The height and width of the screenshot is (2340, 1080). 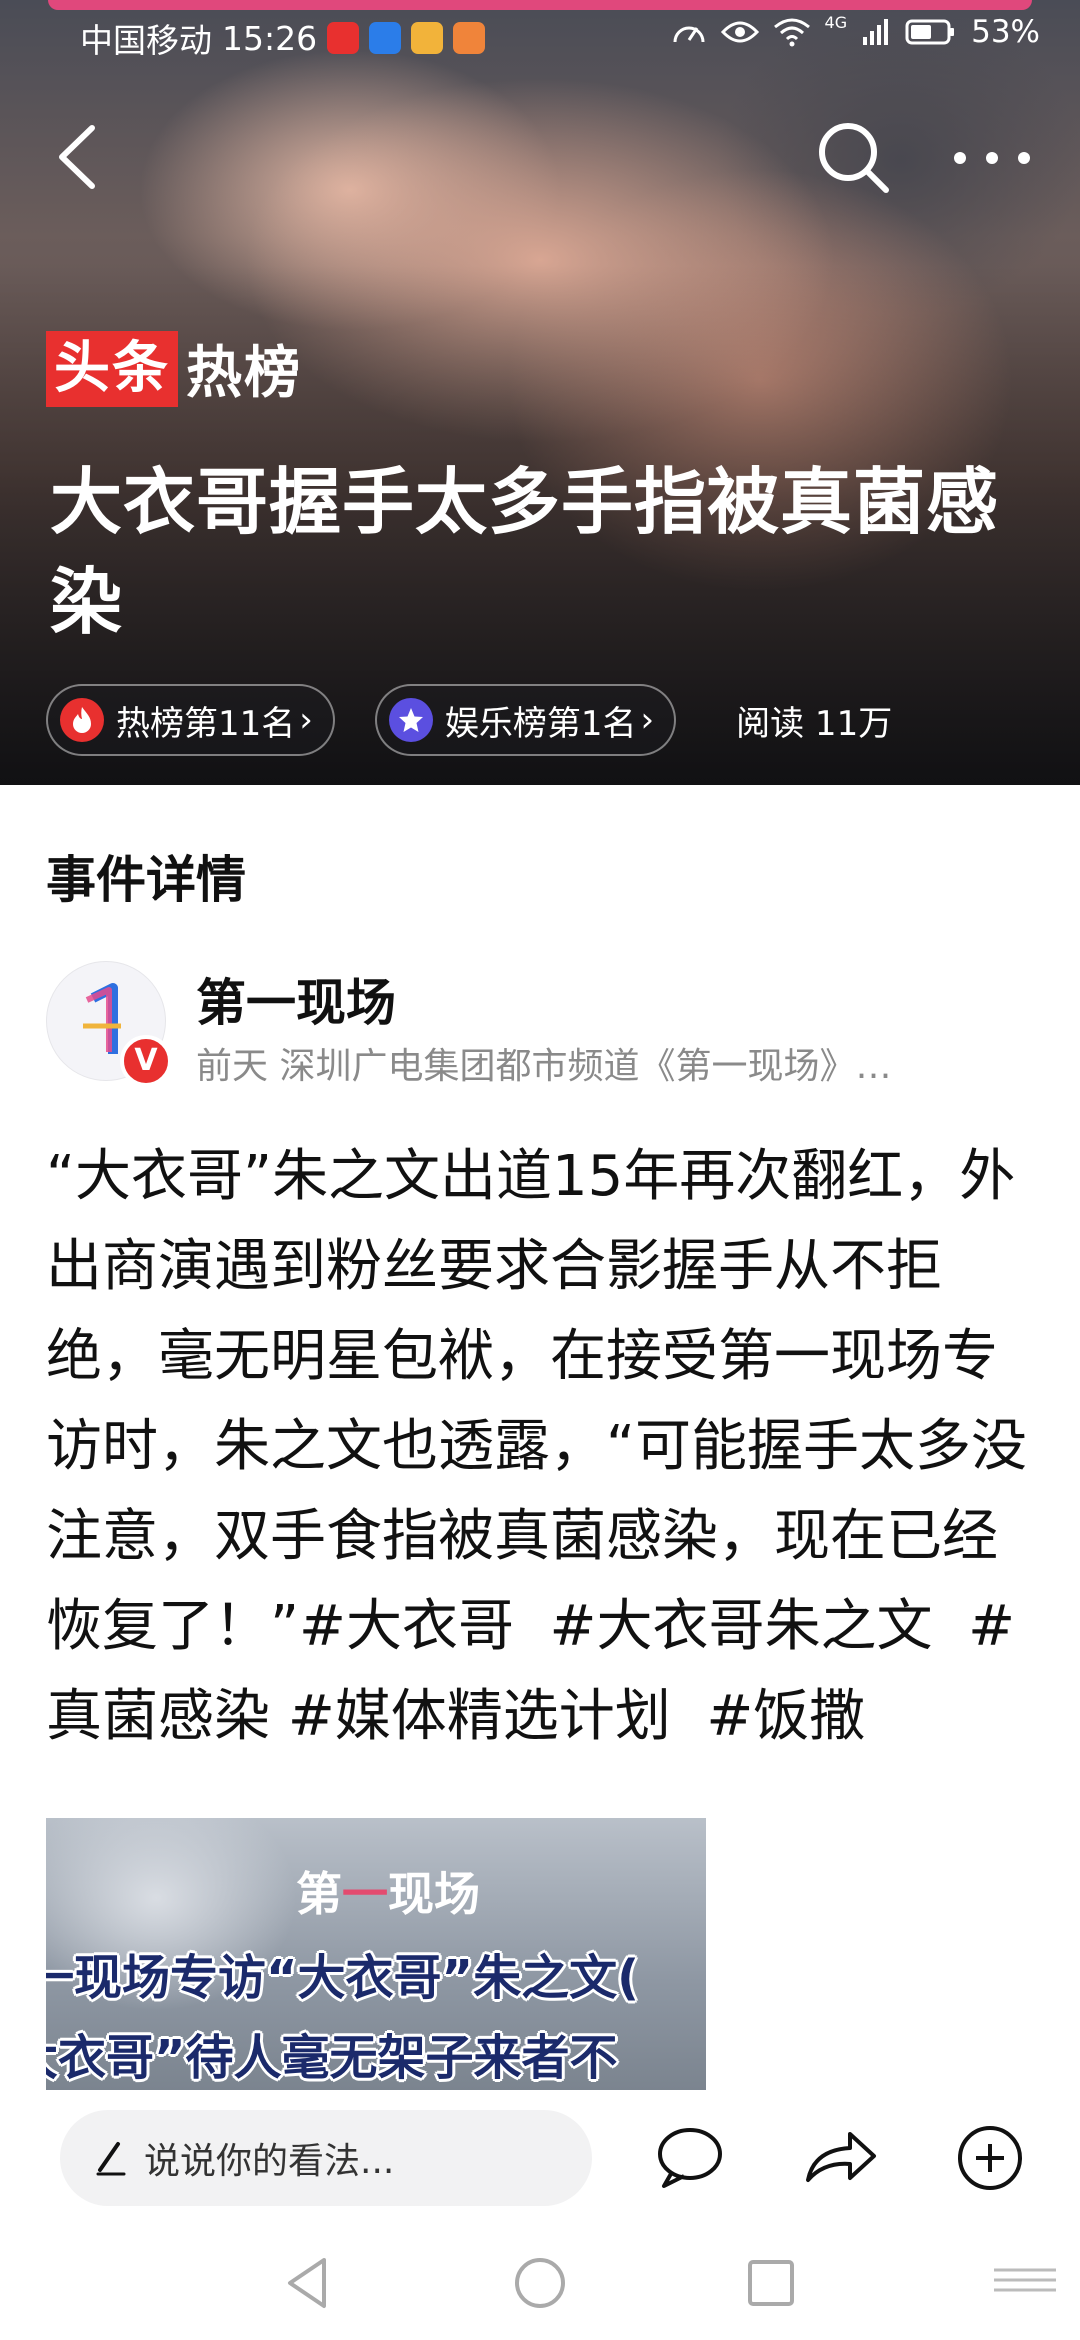 What do you see at coordinates (1005, 32) in the screenshot?
I see `battery-percent: 53%` at bounding box center [1005, 32].